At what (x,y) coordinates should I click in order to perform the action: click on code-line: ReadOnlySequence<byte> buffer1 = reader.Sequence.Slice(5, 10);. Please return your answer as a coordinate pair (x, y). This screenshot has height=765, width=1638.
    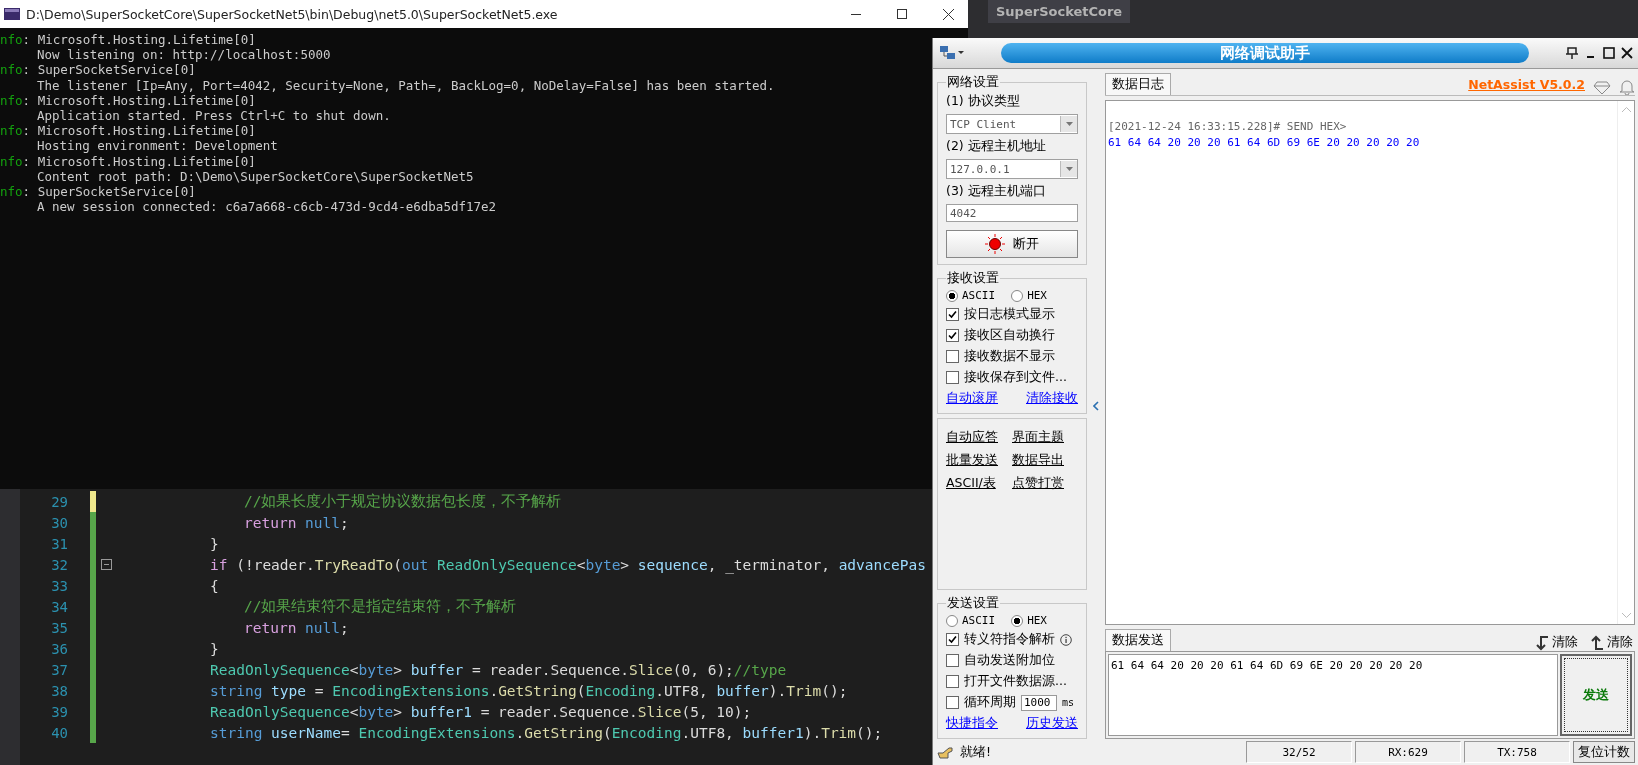
    Looking at the image, I should click on (481, 711).